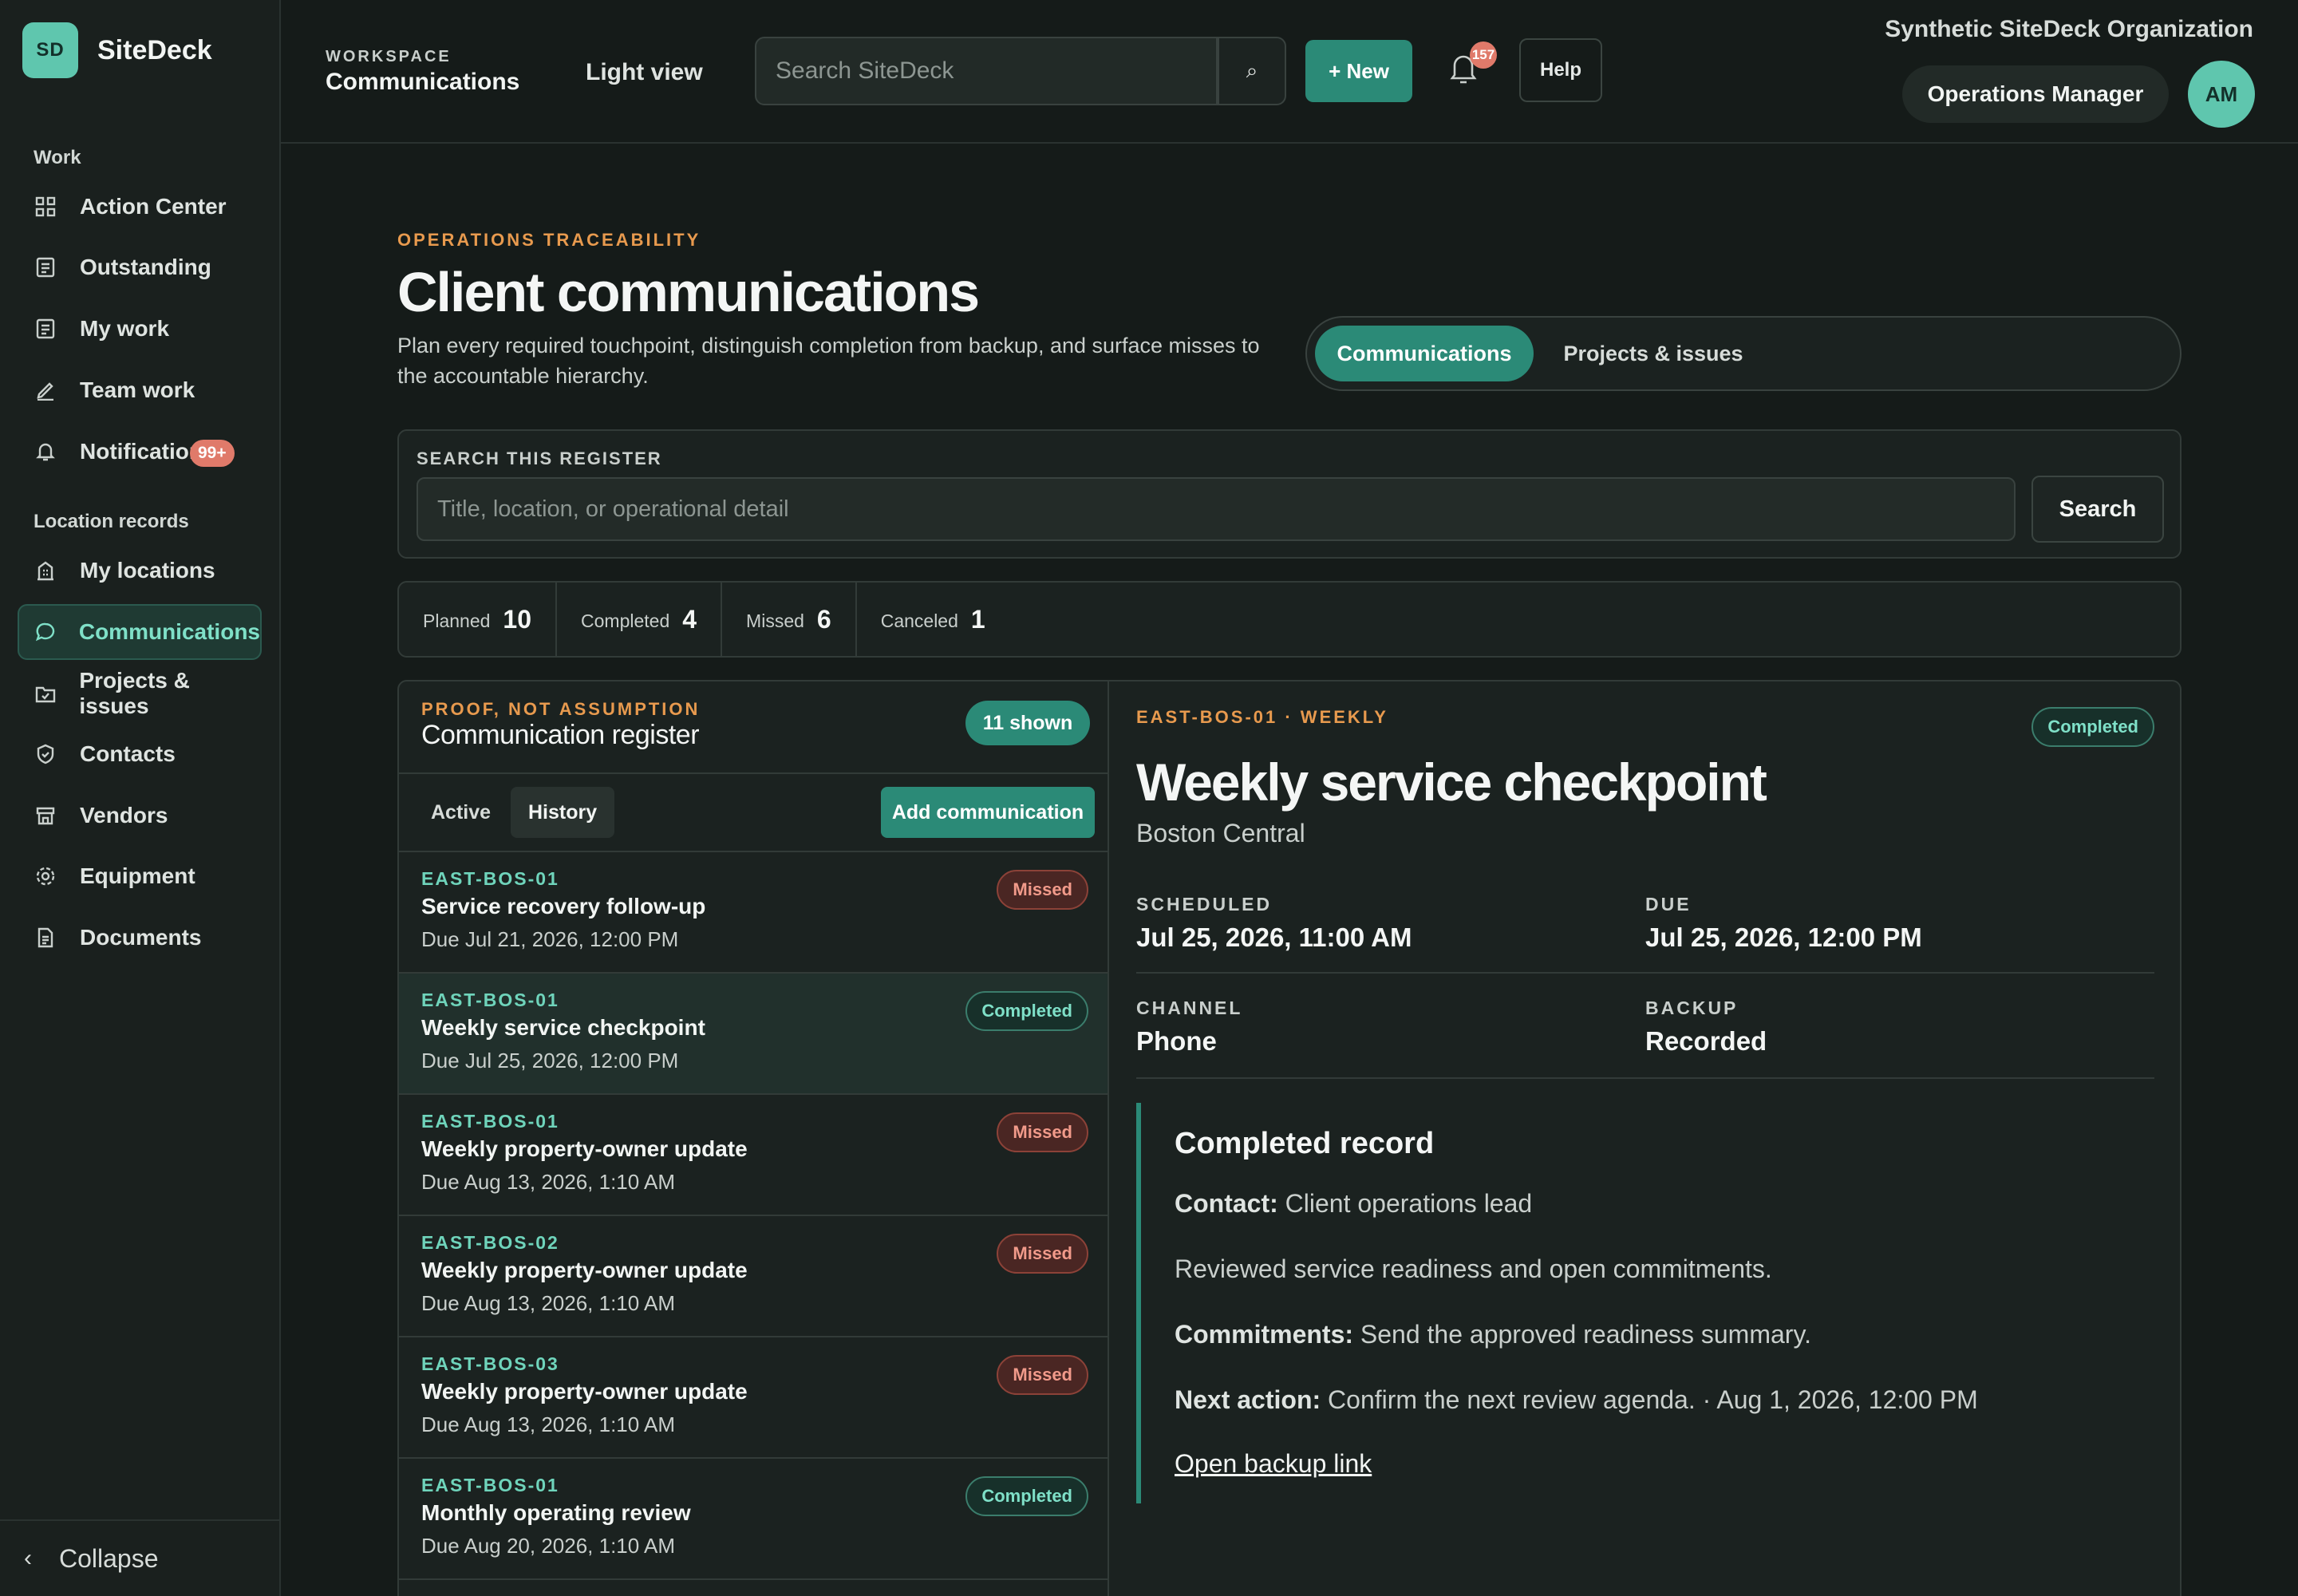 The height and width of the screenshot is (1596, 2298). What do you see at coordinates (2036, 94) in the screenshot?
I see `role-selector: Operations Manager` at bounding box center [2036, 94].